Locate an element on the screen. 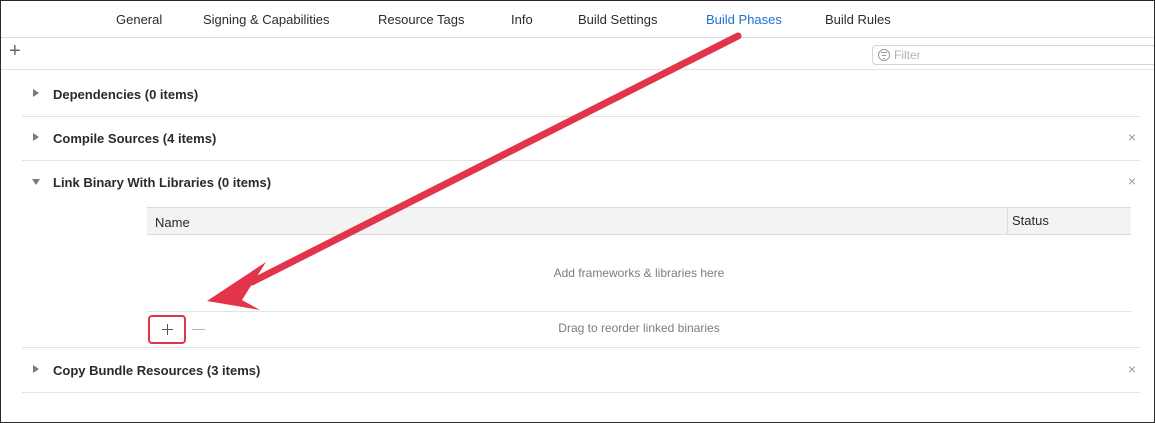 The image size is (1155, 423). drag-hint-text: Drag to reorder linked binaries is located at coordinates (639, 328).